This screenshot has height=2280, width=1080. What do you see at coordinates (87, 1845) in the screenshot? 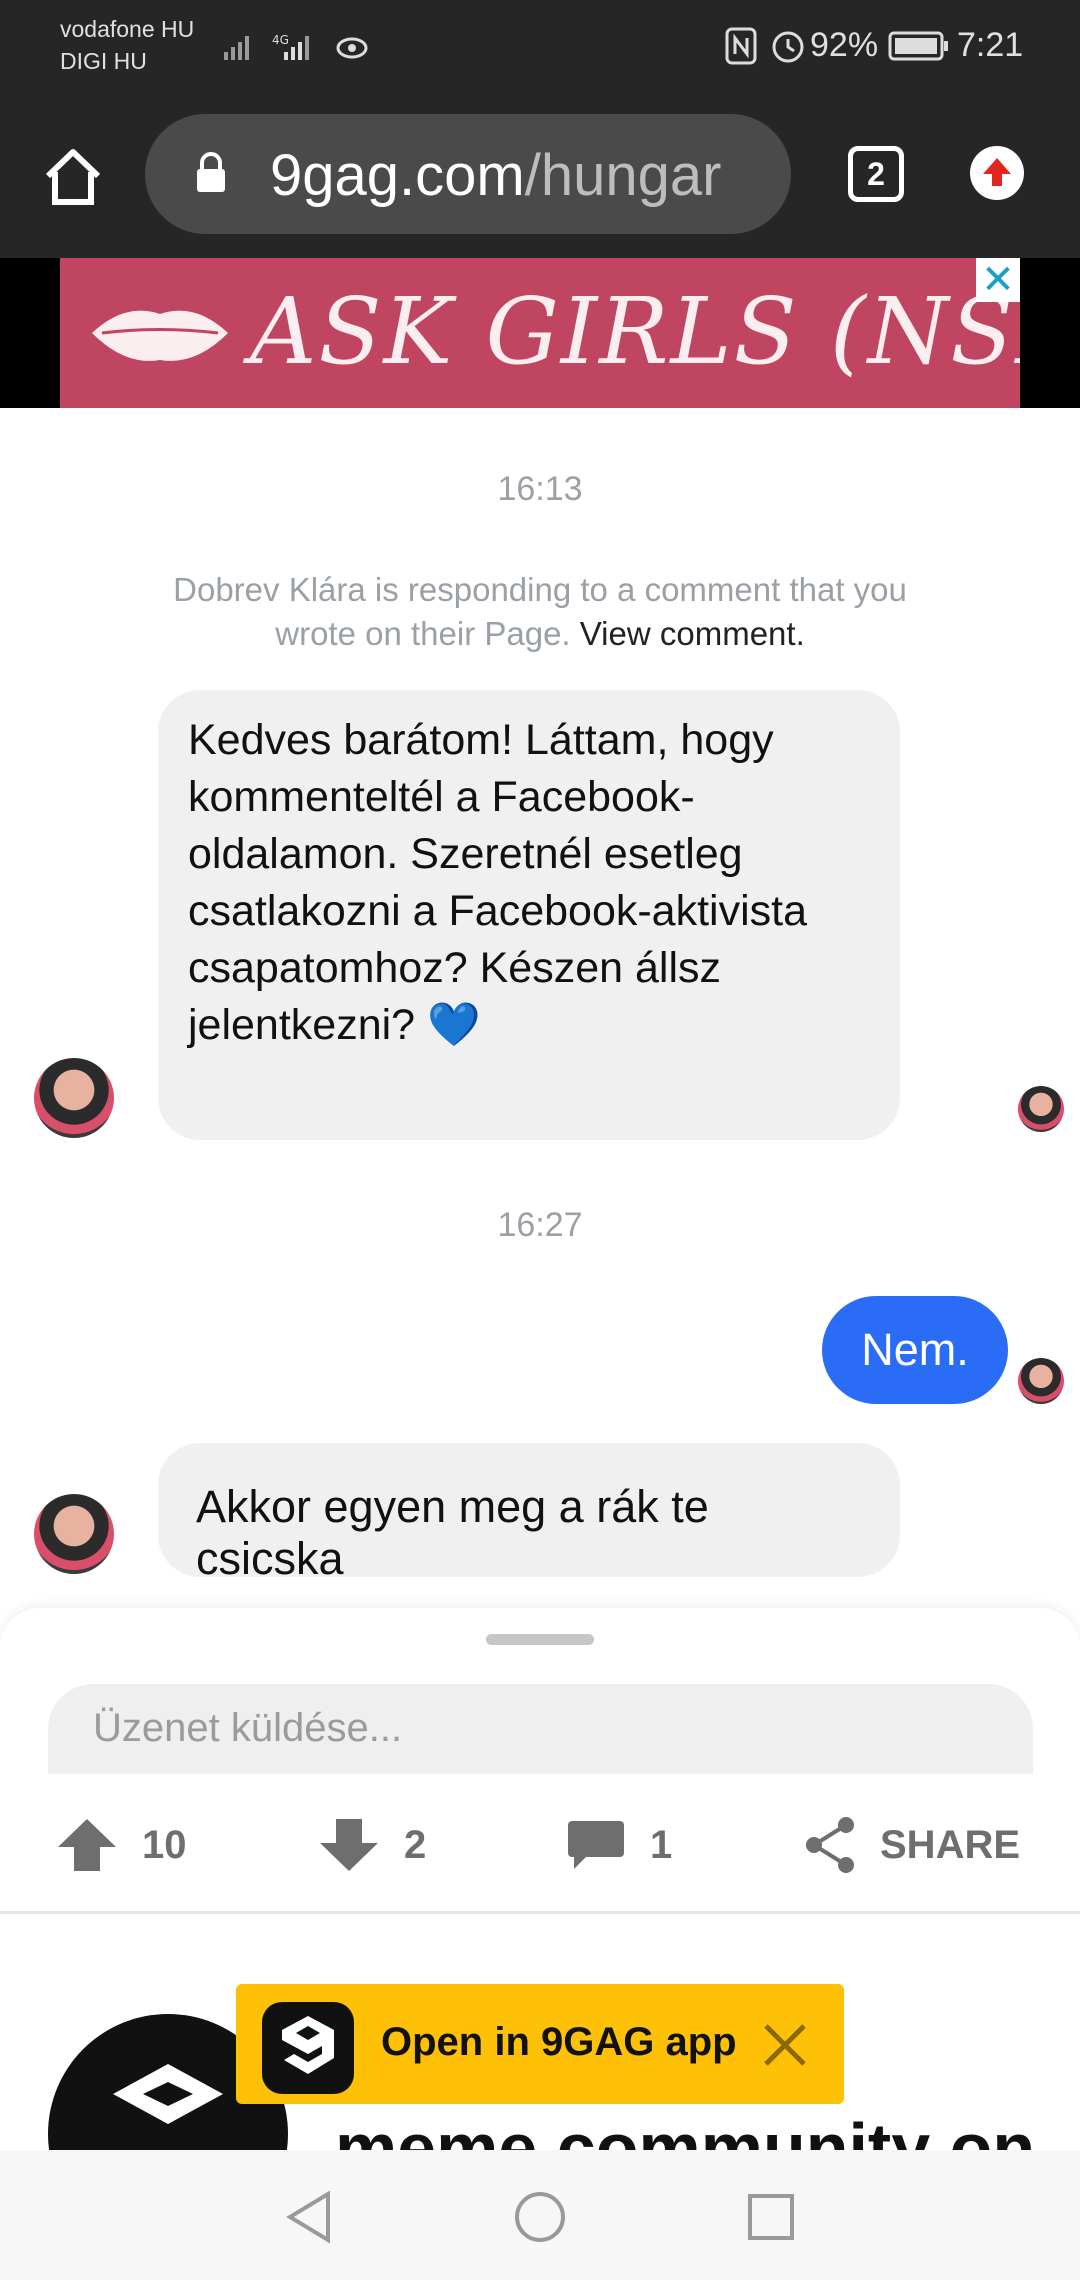
I see `arrow-up-icon` at bounding box center [87, 1845].